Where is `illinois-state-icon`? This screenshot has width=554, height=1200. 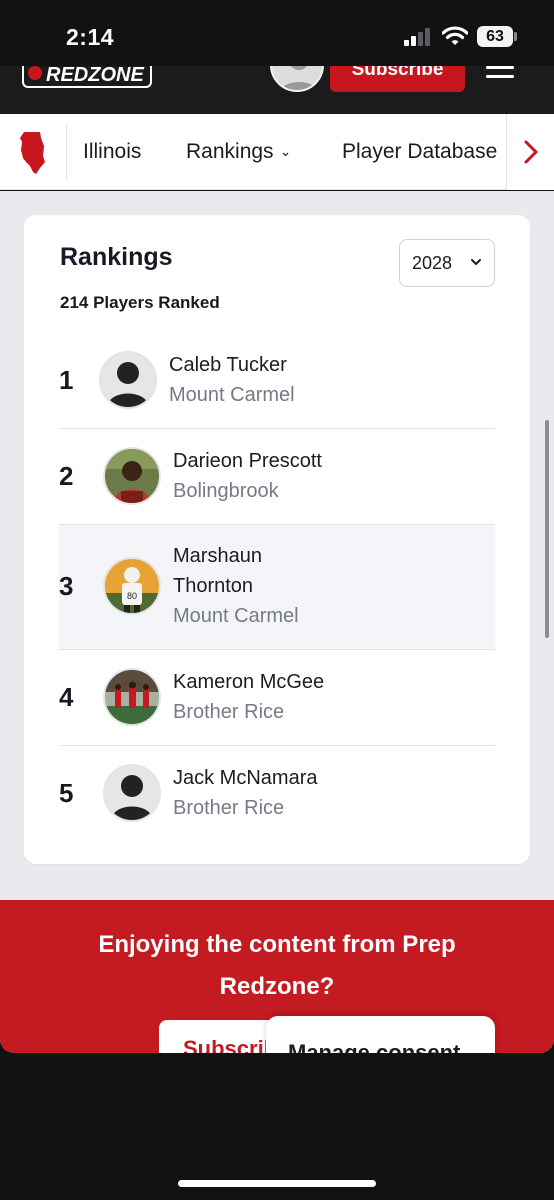 illinois-state-icon is located at coordinates (32, 153).